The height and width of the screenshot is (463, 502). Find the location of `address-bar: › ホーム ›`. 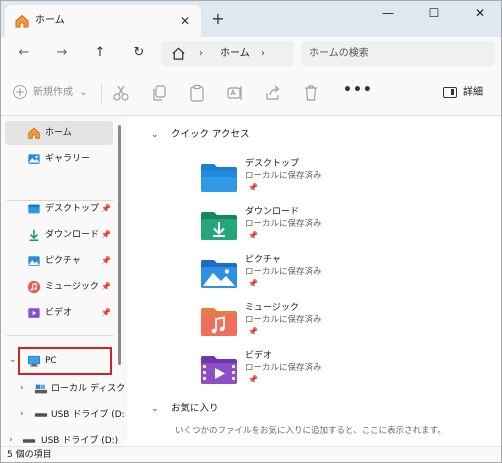

address-bar: › ホーム › is located at coordinates (227, 53).